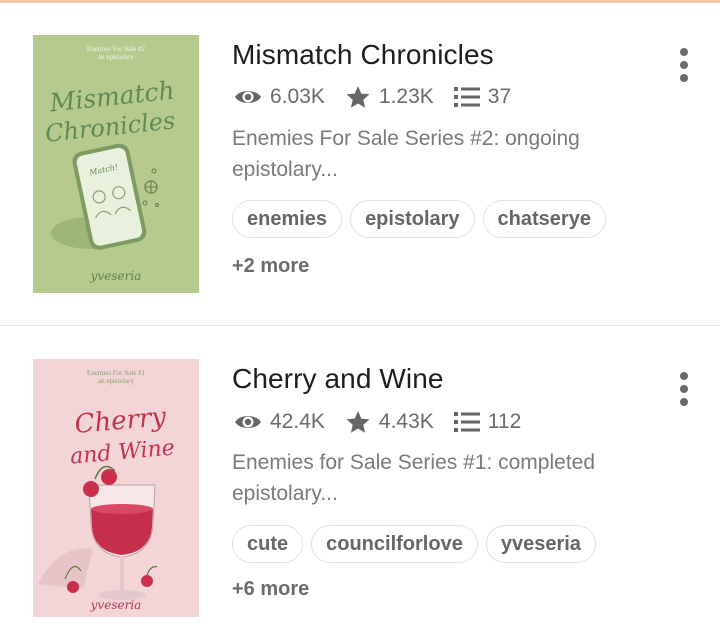 This screenshot has height=637, width=720. I want to click on views-count: 6.03K, so click(297, 96).